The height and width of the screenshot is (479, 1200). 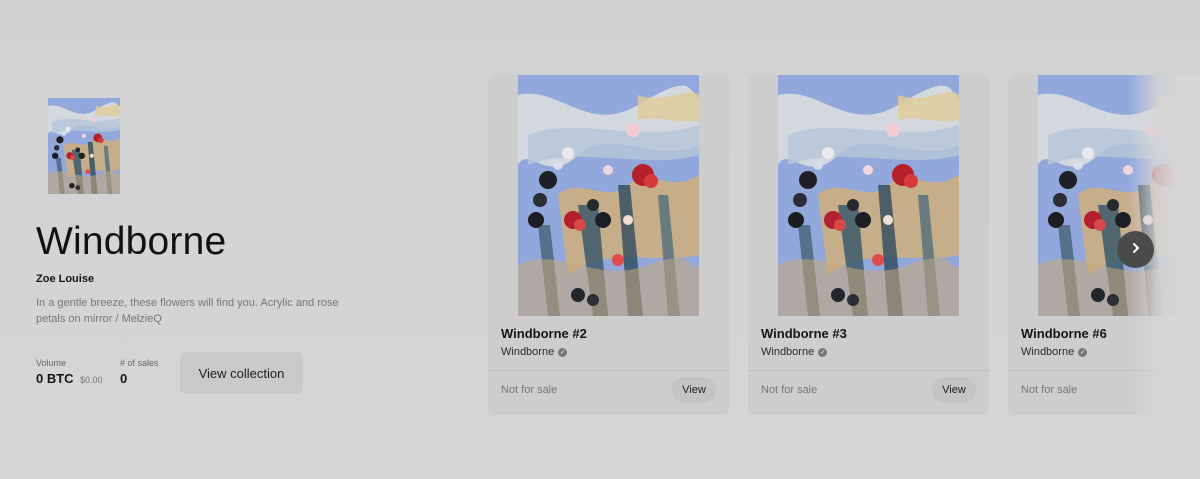 I want to click on volume-label: Volume, so click(x=51, y=363).